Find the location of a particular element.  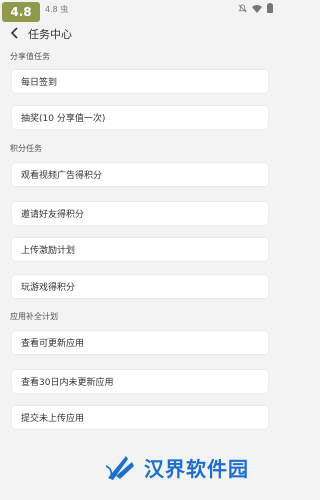

page-title: 任务中心 is located at coordinates (50, 34).